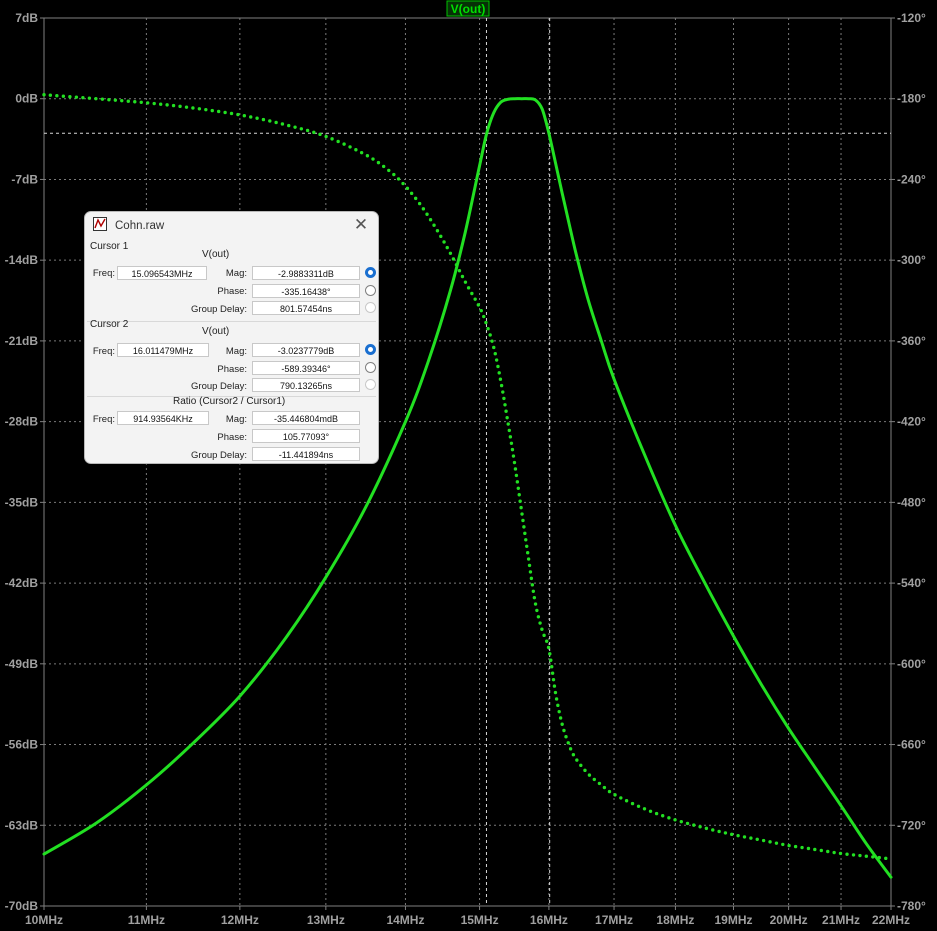  What do you see at coordinates (22, 422) in the screenshot?
I see `y-left-tick-label: -28dB` at bounding box center [22, 422].